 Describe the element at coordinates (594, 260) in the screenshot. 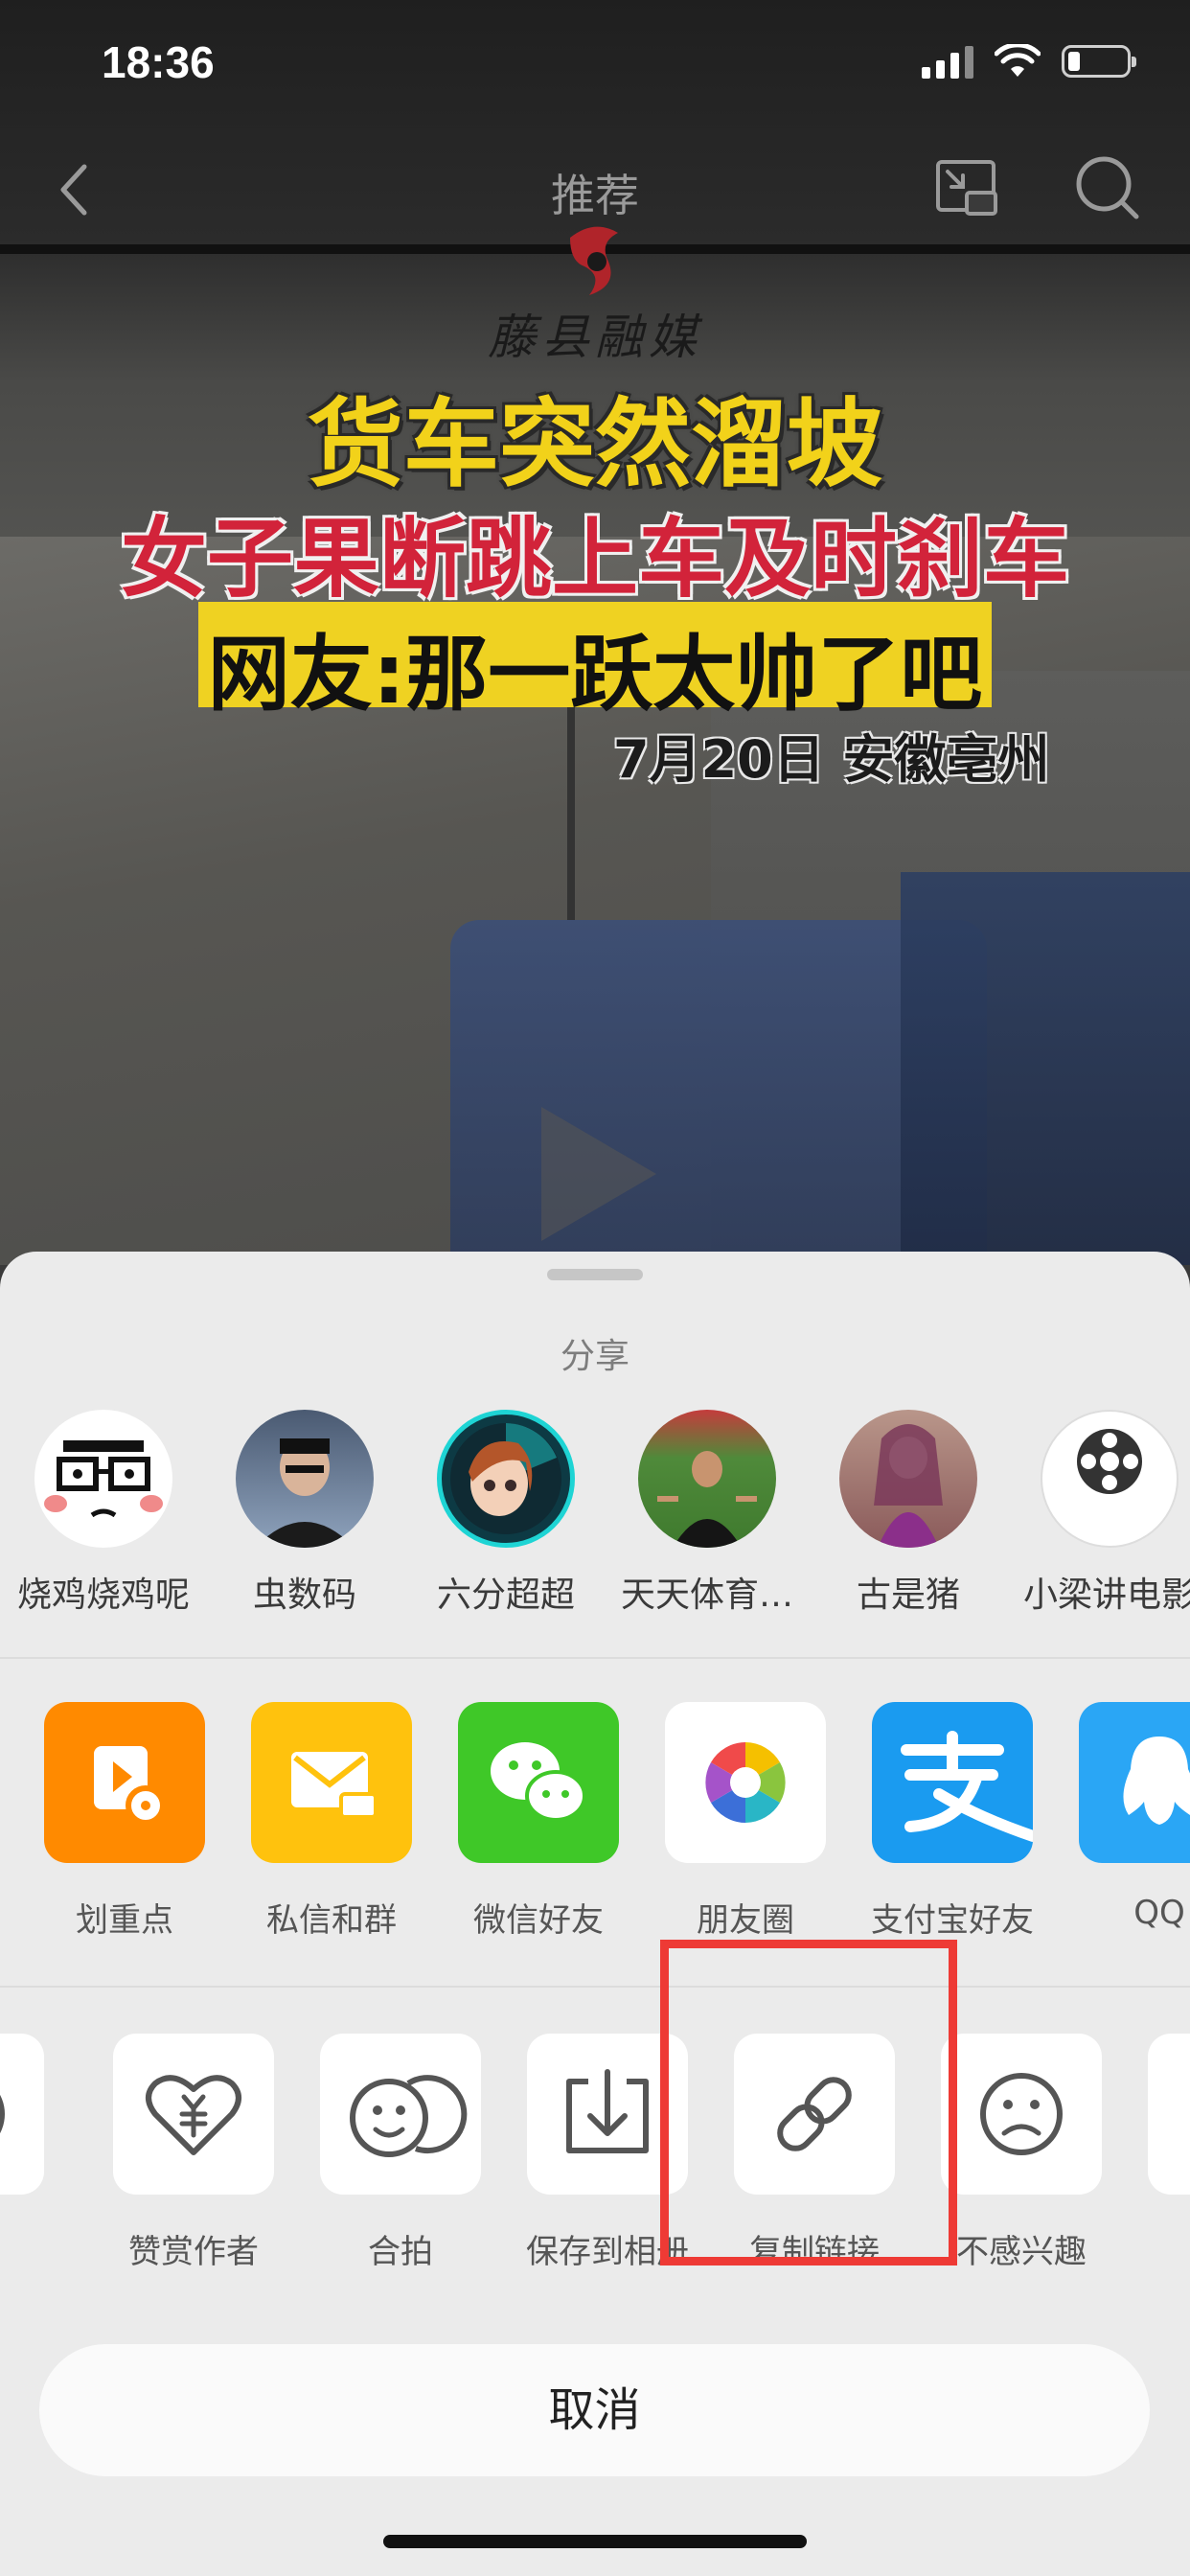

I see `media-logo-icon` at that location.